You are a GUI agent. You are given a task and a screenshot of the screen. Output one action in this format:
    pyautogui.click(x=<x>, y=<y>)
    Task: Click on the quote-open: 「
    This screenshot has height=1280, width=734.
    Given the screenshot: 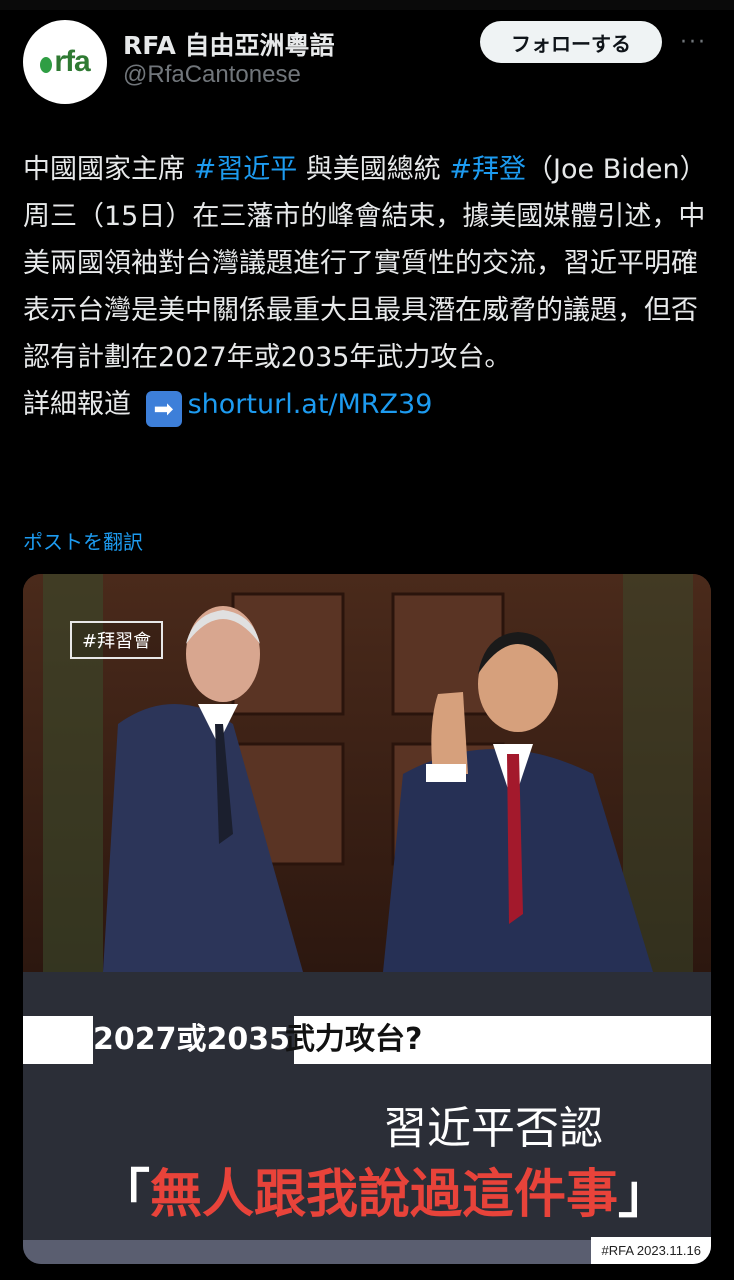 What is the action you would take?
    pyautogui.click(x=124, y=1195)
    